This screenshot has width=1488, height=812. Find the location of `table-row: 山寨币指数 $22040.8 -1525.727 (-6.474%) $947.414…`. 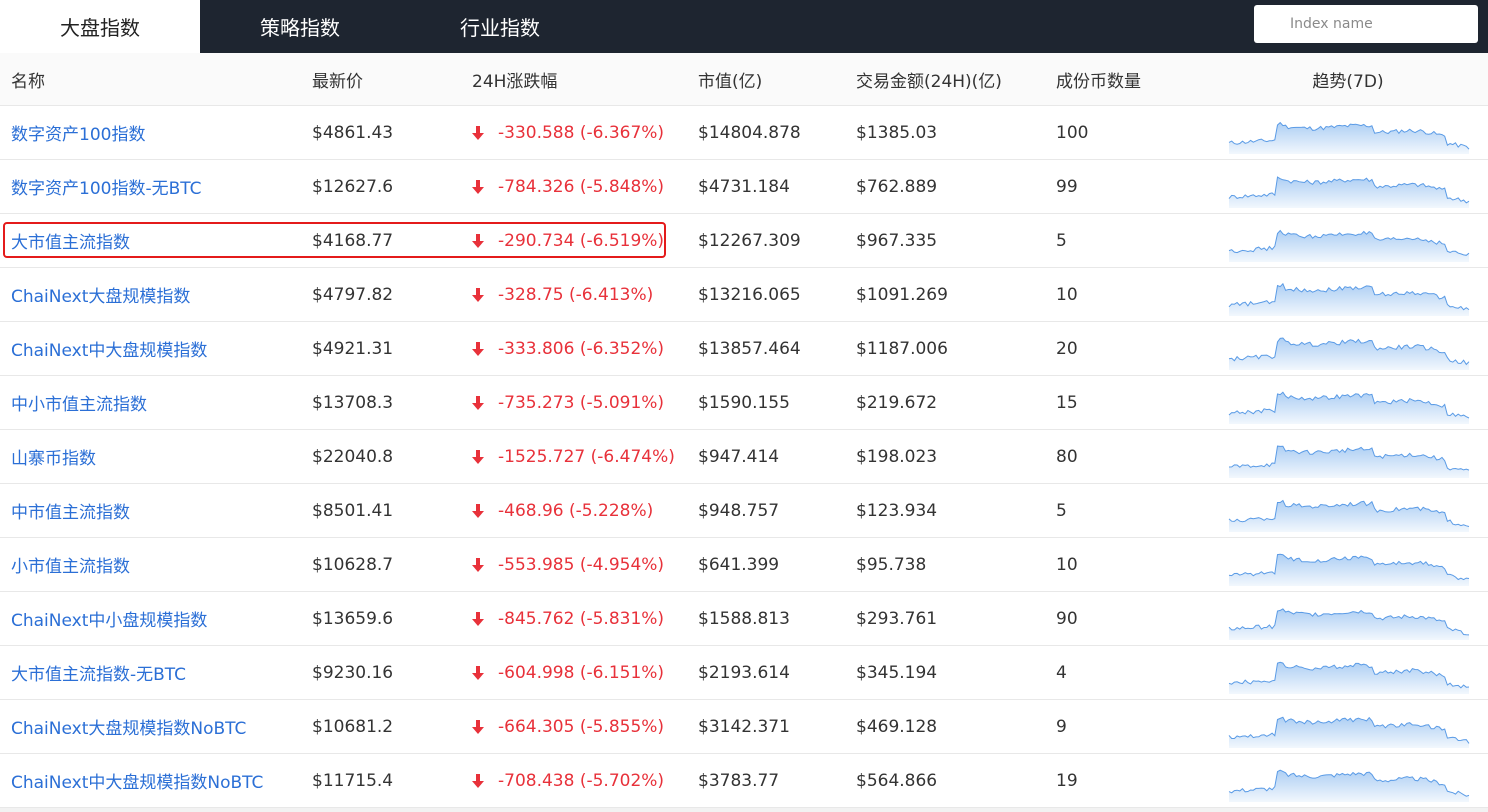

table-row: 山寨币指数 $22040.8 -1525.727 (-6.474%) $947.414… is located at coordinates (744, 457).